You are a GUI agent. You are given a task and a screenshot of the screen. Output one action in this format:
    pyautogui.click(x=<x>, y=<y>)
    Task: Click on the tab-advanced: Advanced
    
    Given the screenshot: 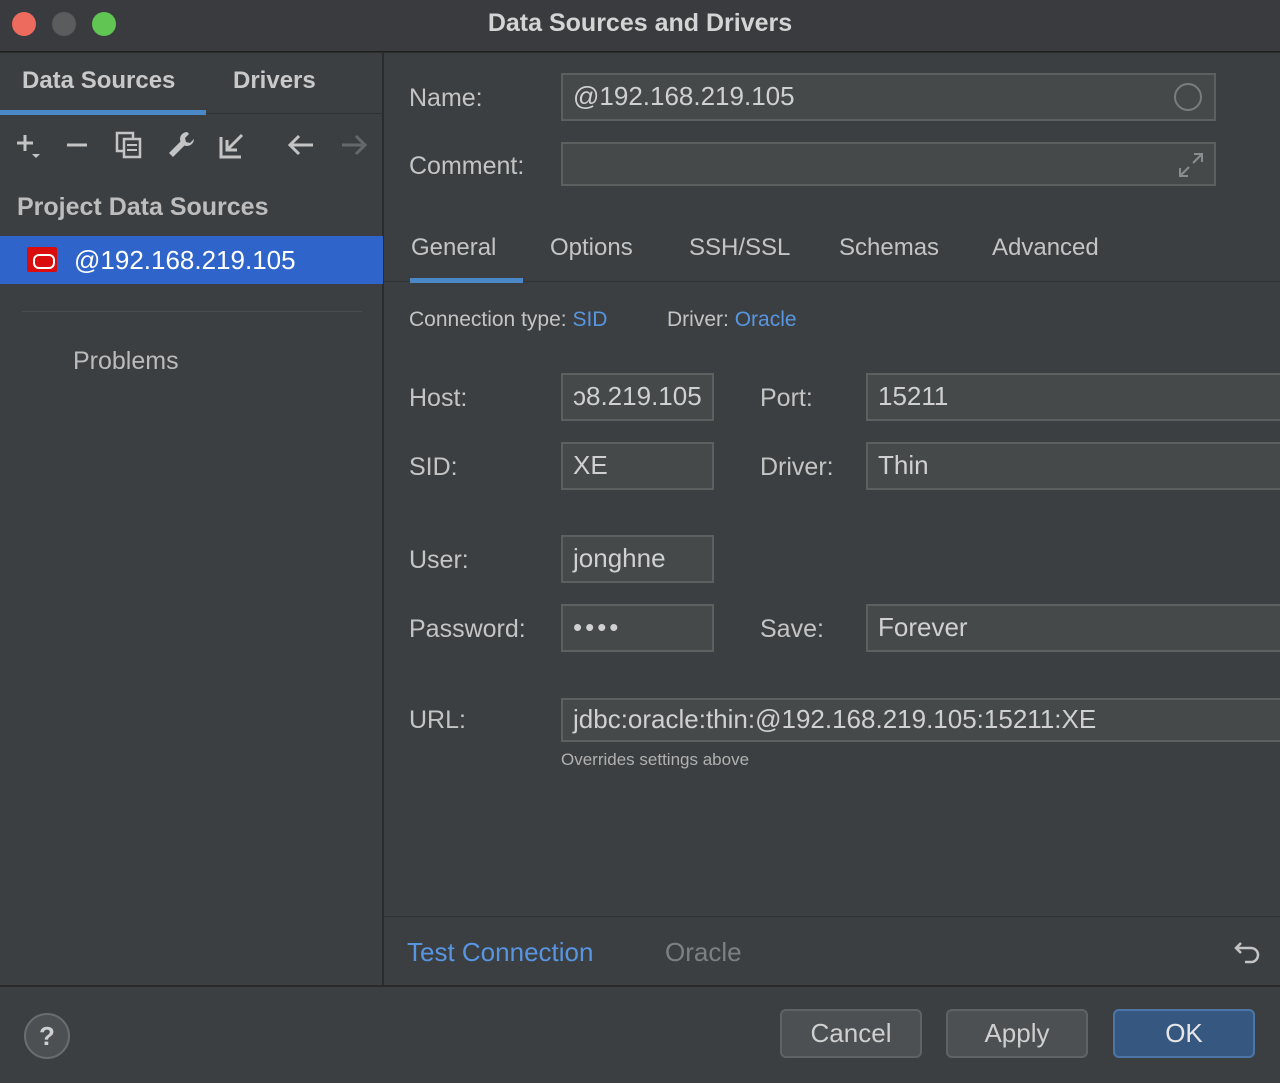 What is the action you would take?
    pyautogui.click(x=1045, y=251)
    